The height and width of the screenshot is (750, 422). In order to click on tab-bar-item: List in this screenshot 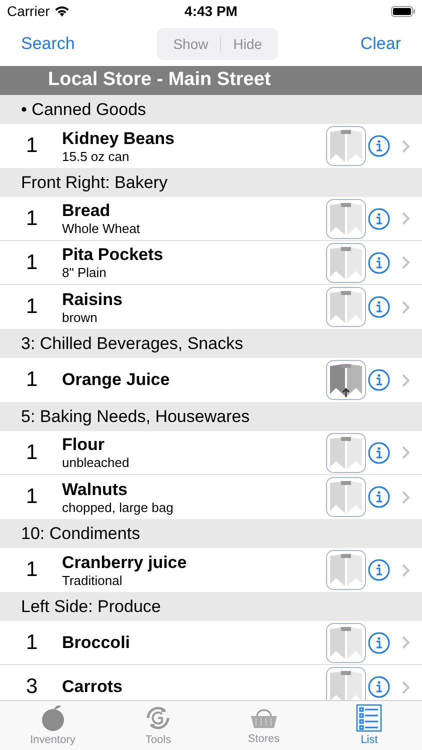, I will do `click(369, 725)`.